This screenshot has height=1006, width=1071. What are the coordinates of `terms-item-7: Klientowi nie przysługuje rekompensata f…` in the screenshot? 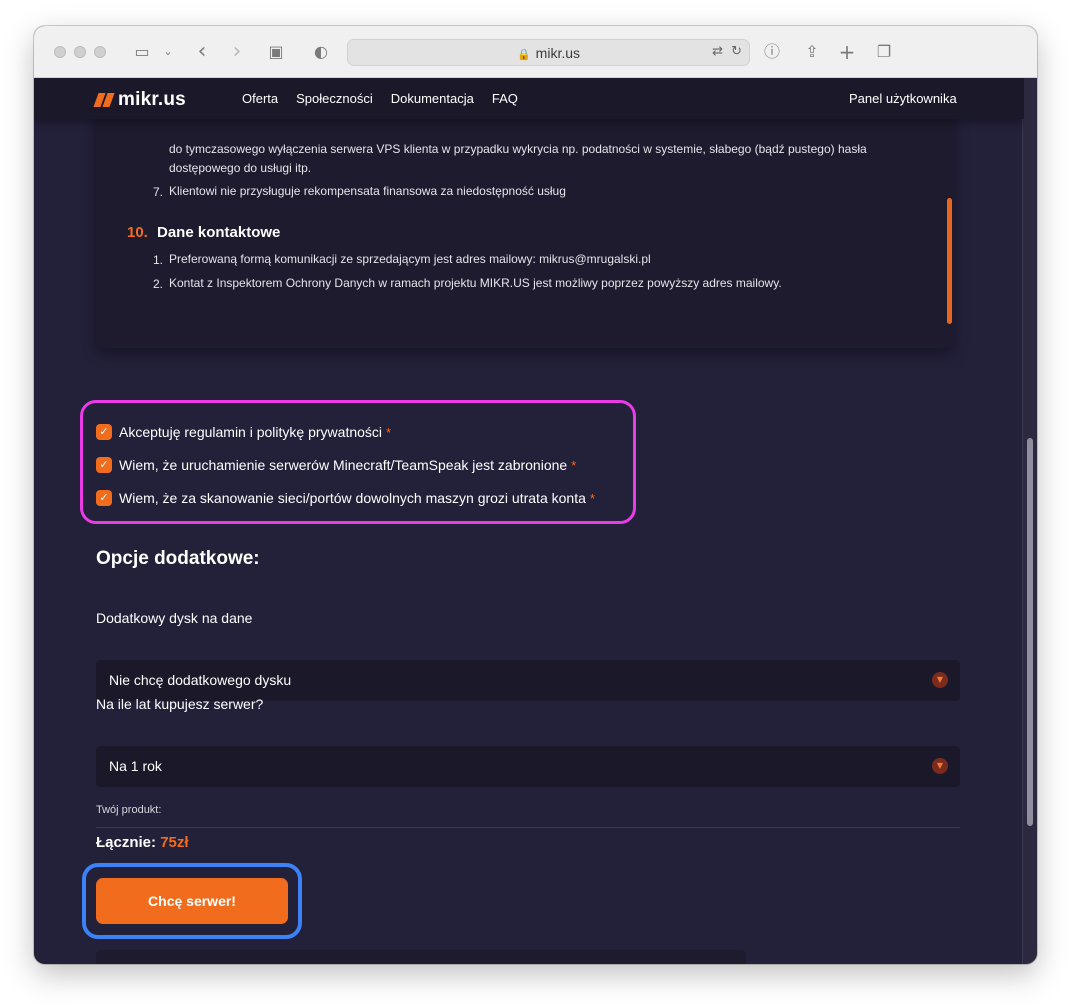 It's located at (367, 191).